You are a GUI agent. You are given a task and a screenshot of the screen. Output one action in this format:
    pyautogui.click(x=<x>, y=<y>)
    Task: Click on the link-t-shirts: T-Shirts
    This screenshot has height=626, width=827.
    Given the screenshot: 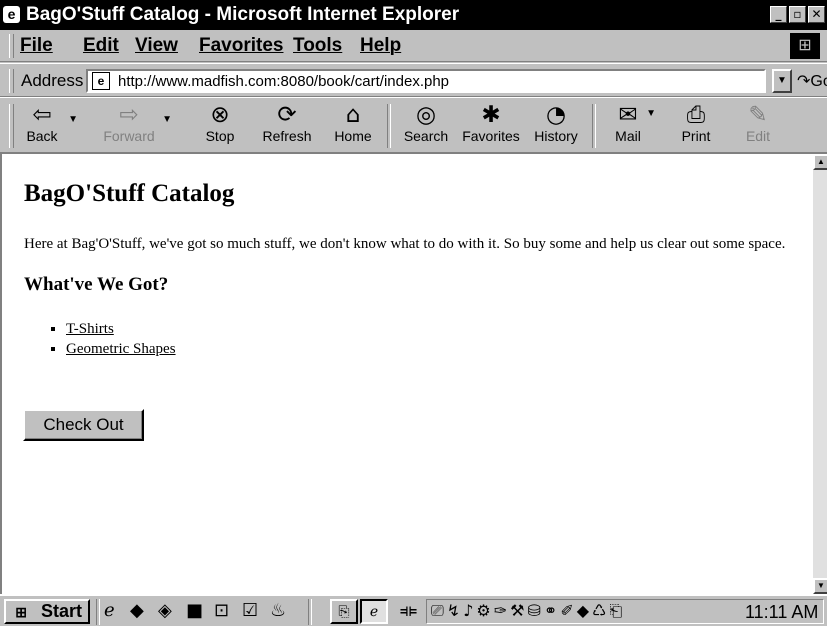 What is the action you would take?
    pyautogui.click(x=90, y=329)
    